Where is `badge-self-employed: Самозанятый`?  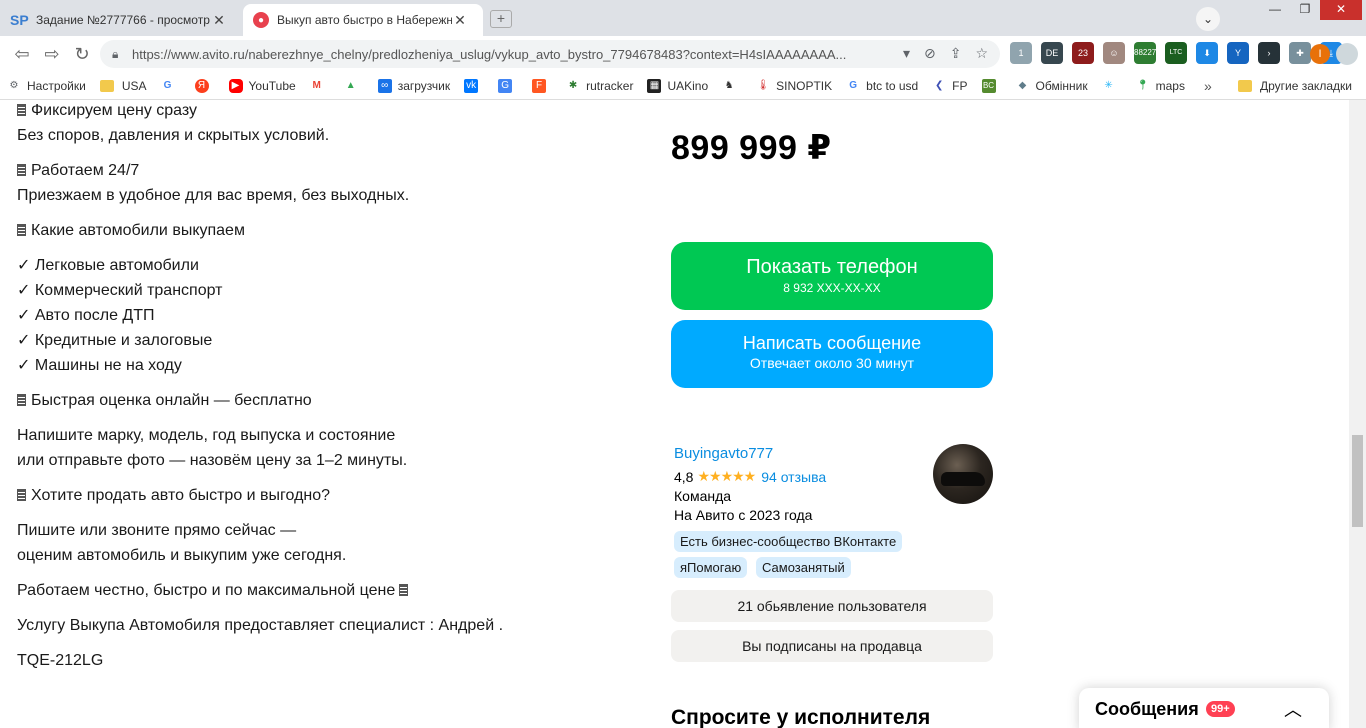
badge-self-employed: Самозанятый is located at coordinates (803, 567).